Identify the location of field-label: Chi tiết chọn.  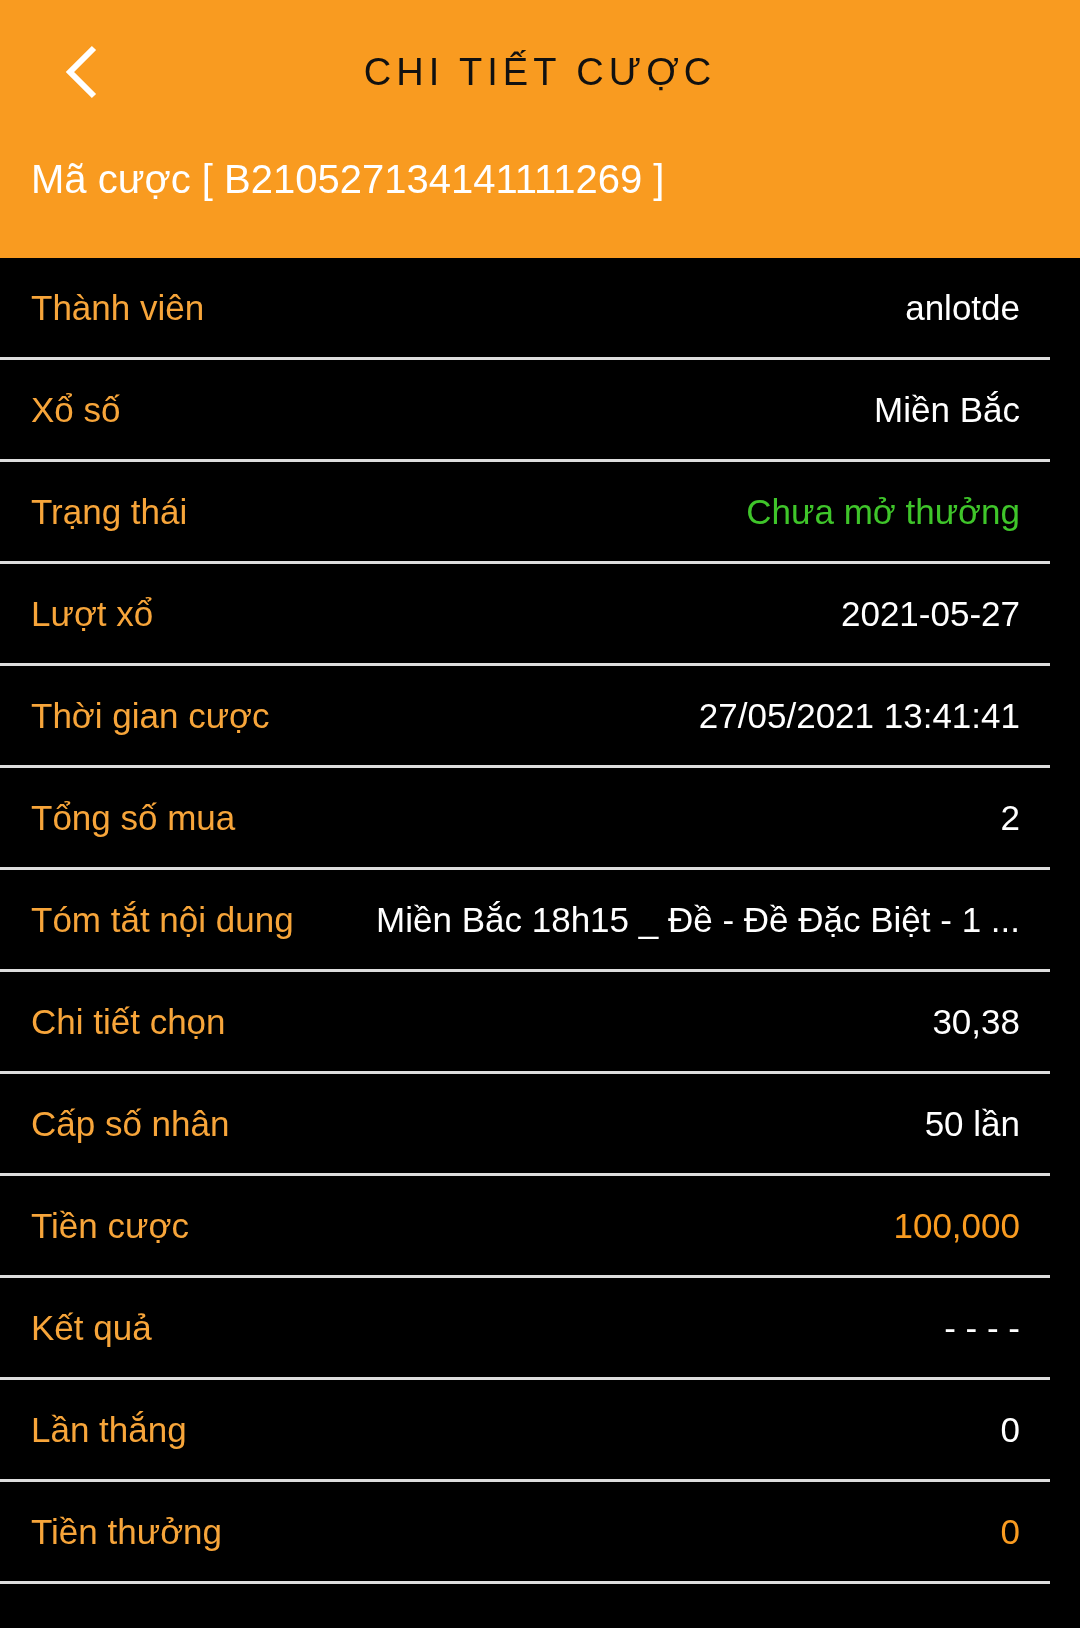
(128, 1021).